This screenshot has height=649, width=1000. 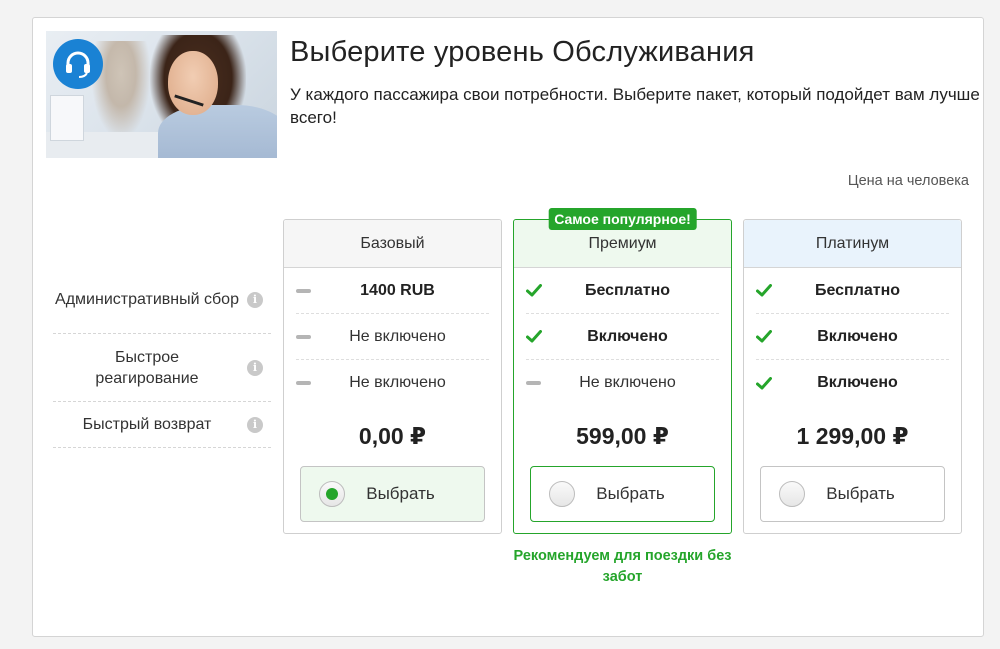 What do you see at coordinates (522, 52) in the screenshot?
I see `page-title: Выберите уровень Обслуживания` at bounding box center [522, 52].